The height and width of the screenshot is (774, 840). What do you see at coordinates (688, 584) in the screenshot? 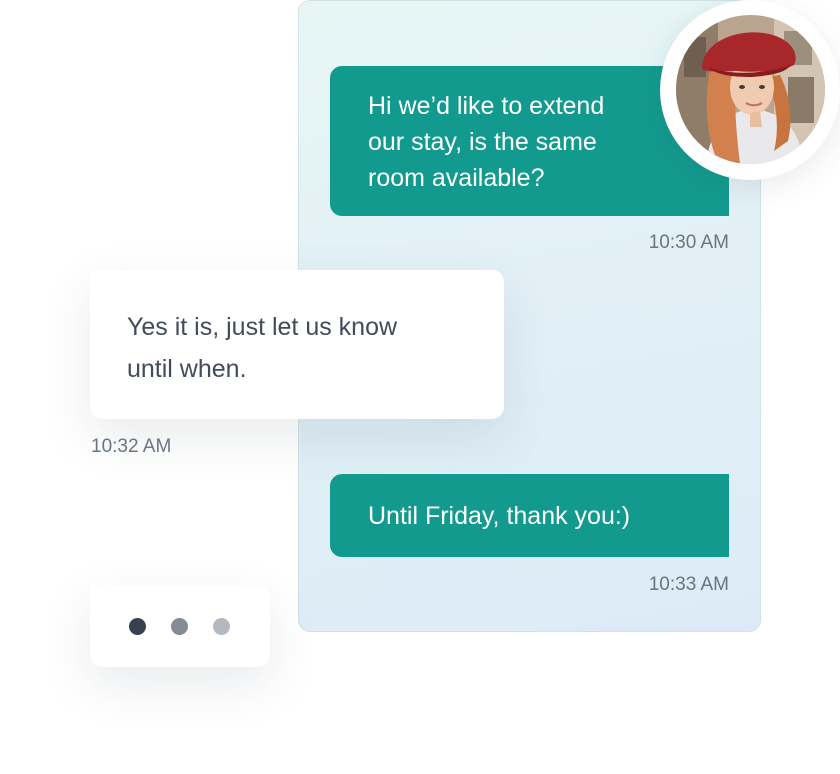
I see `message-timestamp: 10:33 AM` at bounding box center [688, 584].